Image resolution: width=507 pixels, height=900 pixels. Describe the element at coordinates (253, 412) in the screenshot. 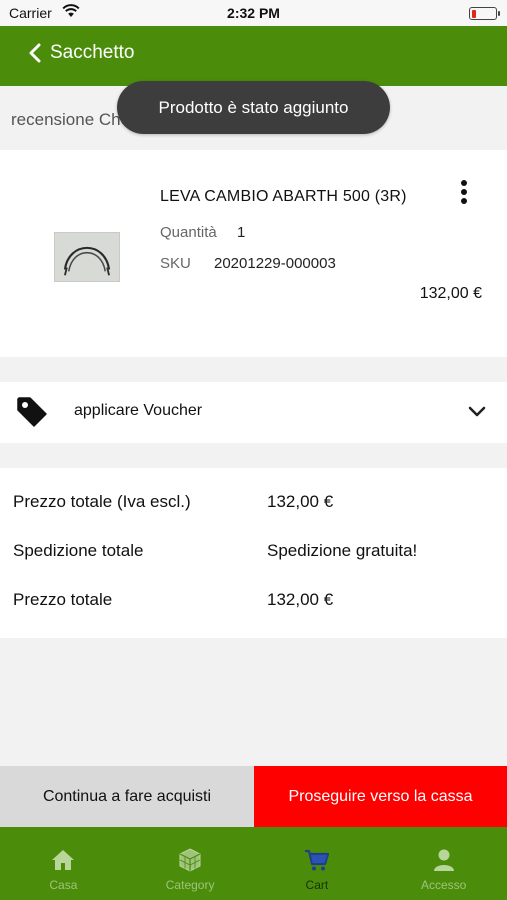

I see `voucher-row: applicare Voucher` at that location.